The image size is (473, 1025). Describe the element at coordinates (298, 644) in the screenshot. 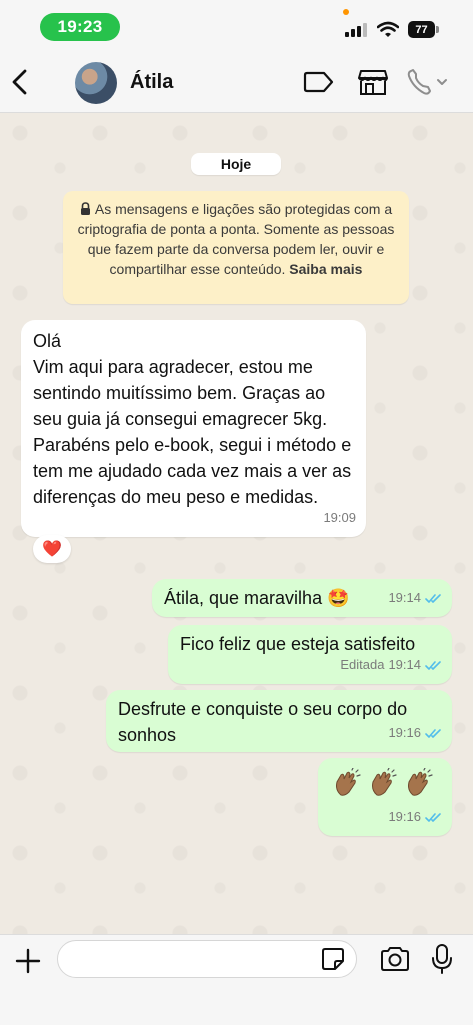

I see `message-text: Fico feliz que esteja satisfeito` at that location.